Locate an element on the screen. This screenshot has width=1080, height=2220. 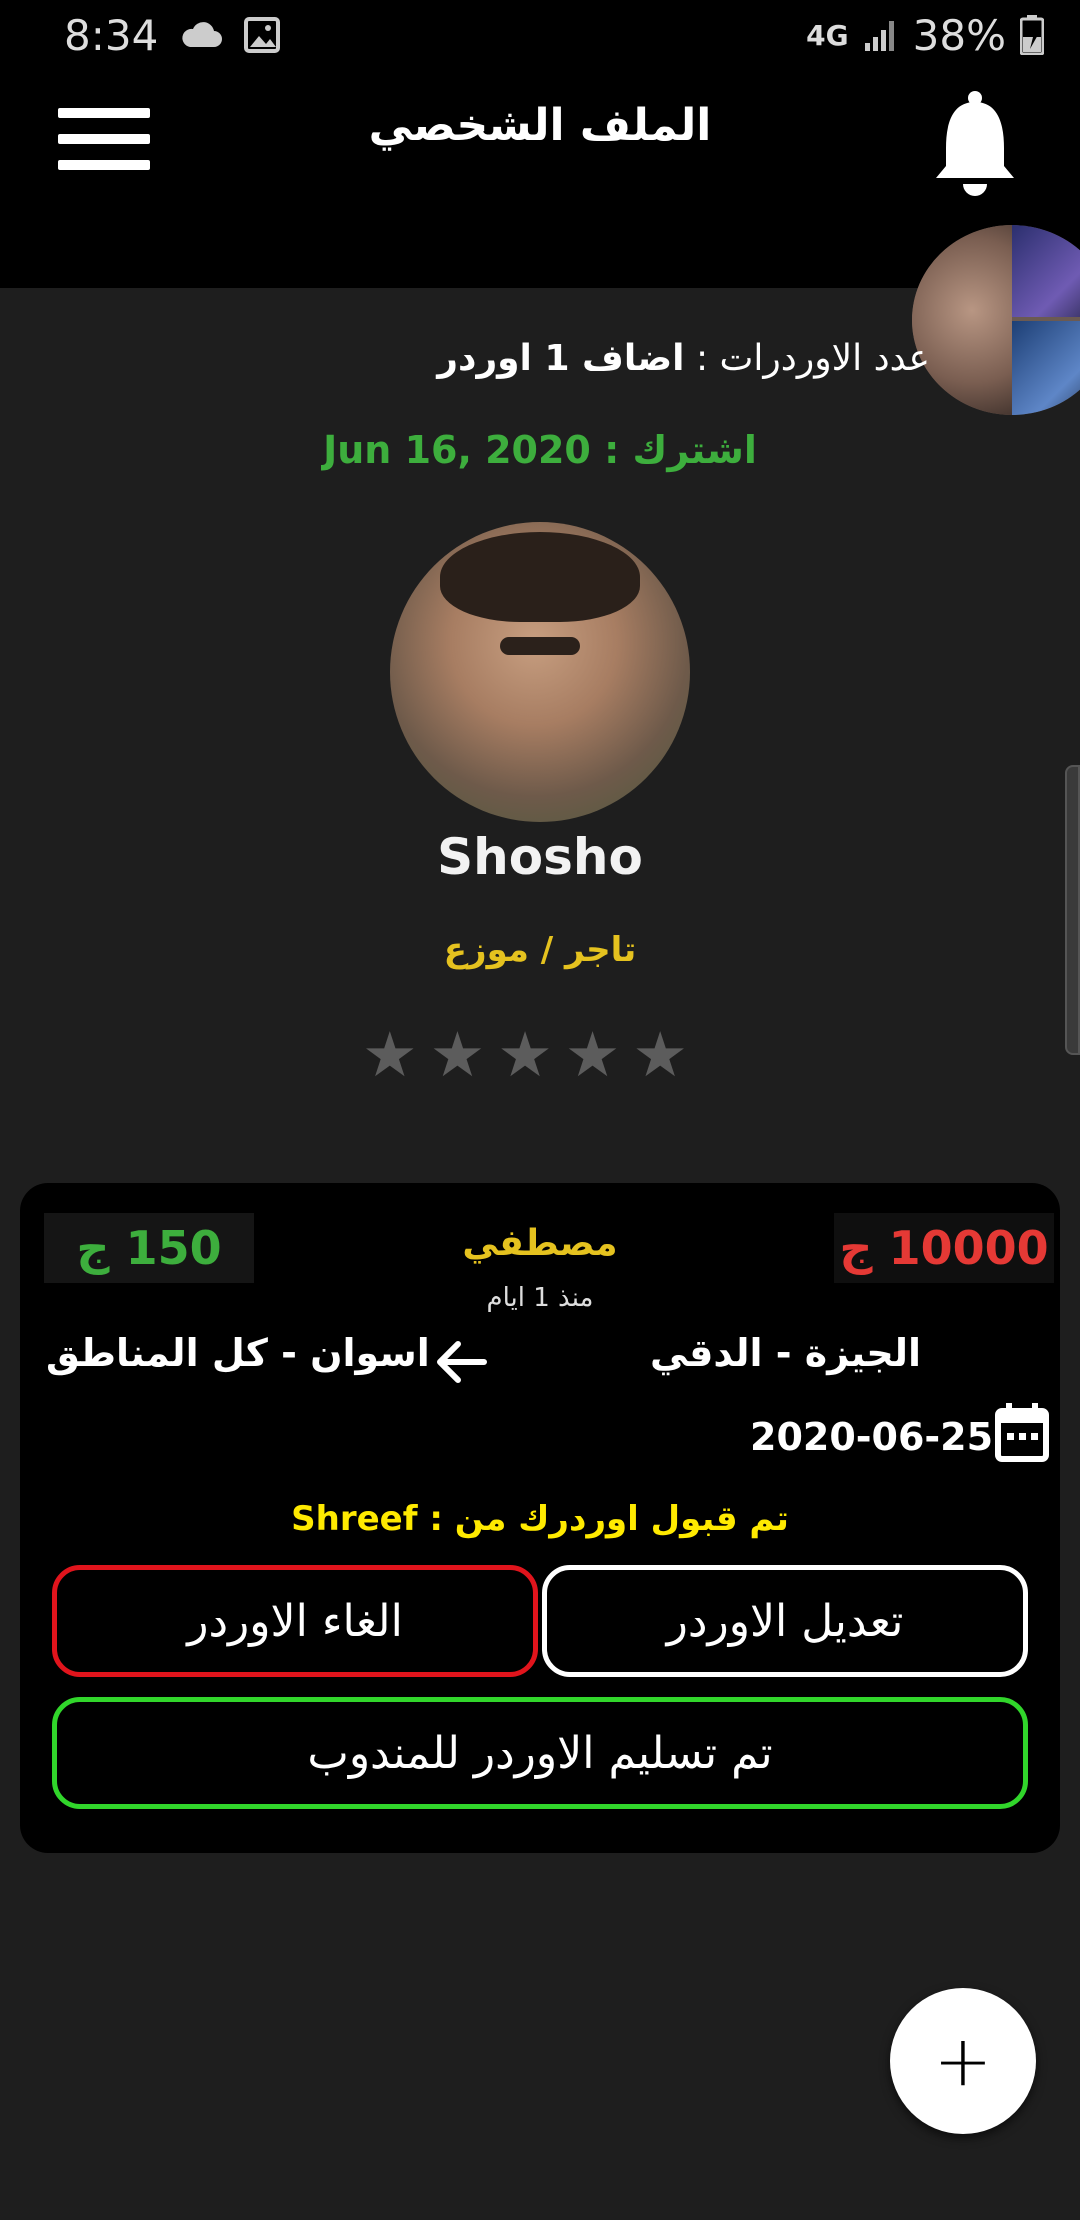
rating-stars: ★ ★ ★ ★ ★ is located at coordinates (525, 1055).